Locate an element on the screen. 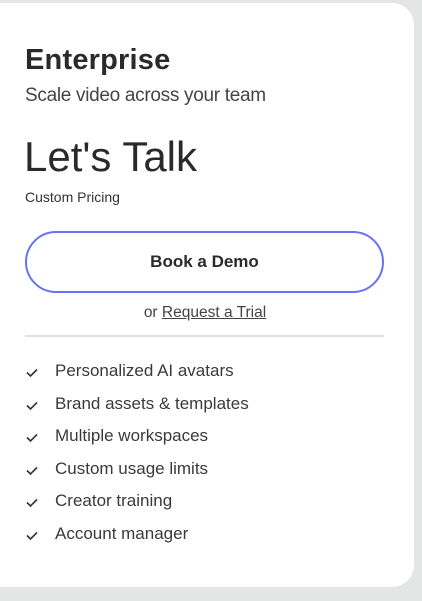 The width and height of the screenshot is (422, 601). list-item: Account manager is located at coordinates (137, 540).